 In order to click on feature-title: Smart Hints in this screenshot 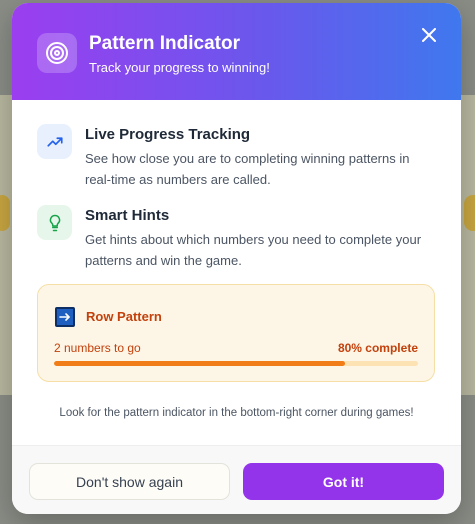, I will do `click(127, 215)`.